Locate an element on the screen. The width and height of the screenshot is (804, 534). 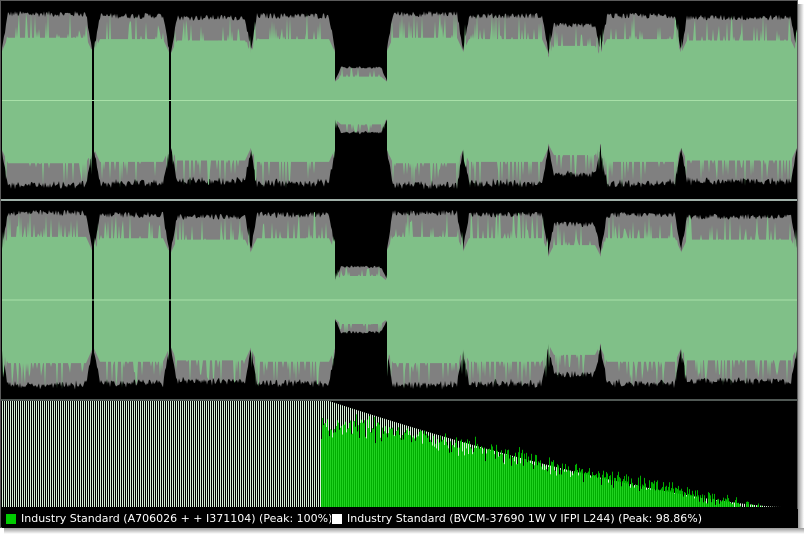
white-square-icon is located at coordinates (337, 518).